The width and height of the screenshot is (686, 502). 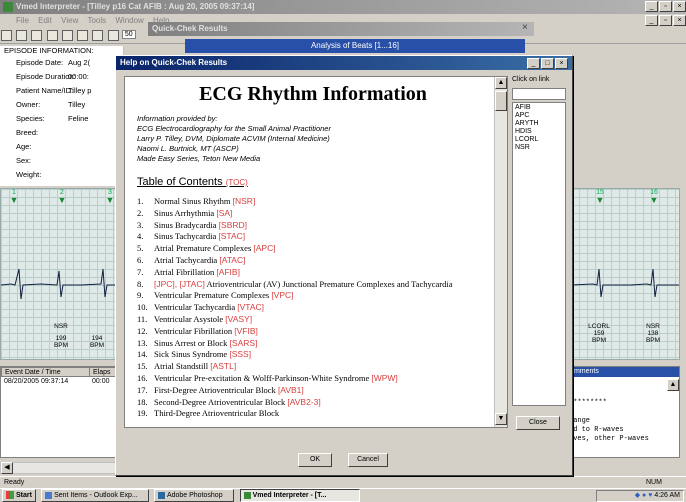 What do you see at coordinates (98, 35) in the screenshot?
I see `paste-icon` at bounding box center [98, 35].